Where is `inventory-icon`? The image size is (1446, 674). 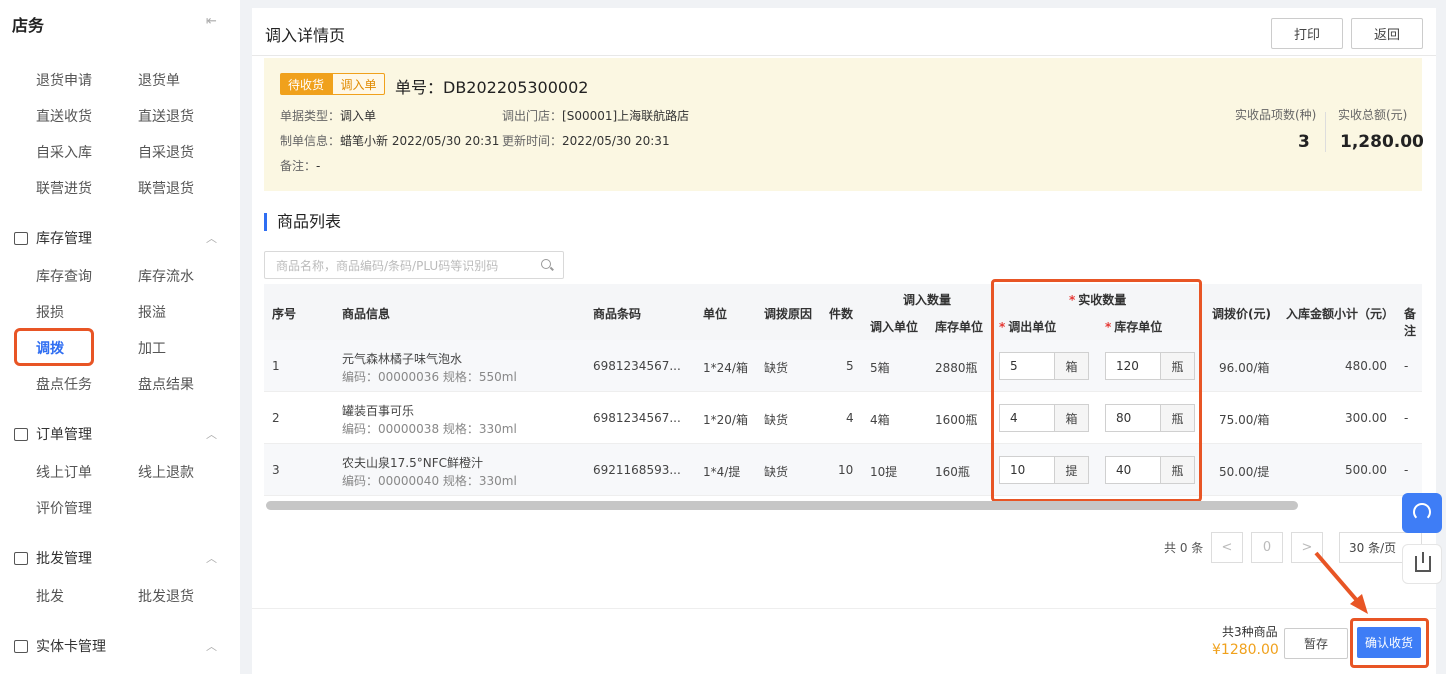 inventory-icon is located at coordinates (21, 238).